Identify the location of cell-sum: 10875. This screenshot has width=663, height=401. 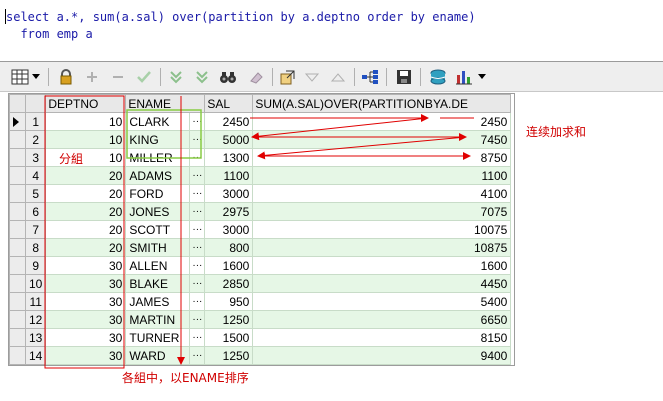
(382, 247).